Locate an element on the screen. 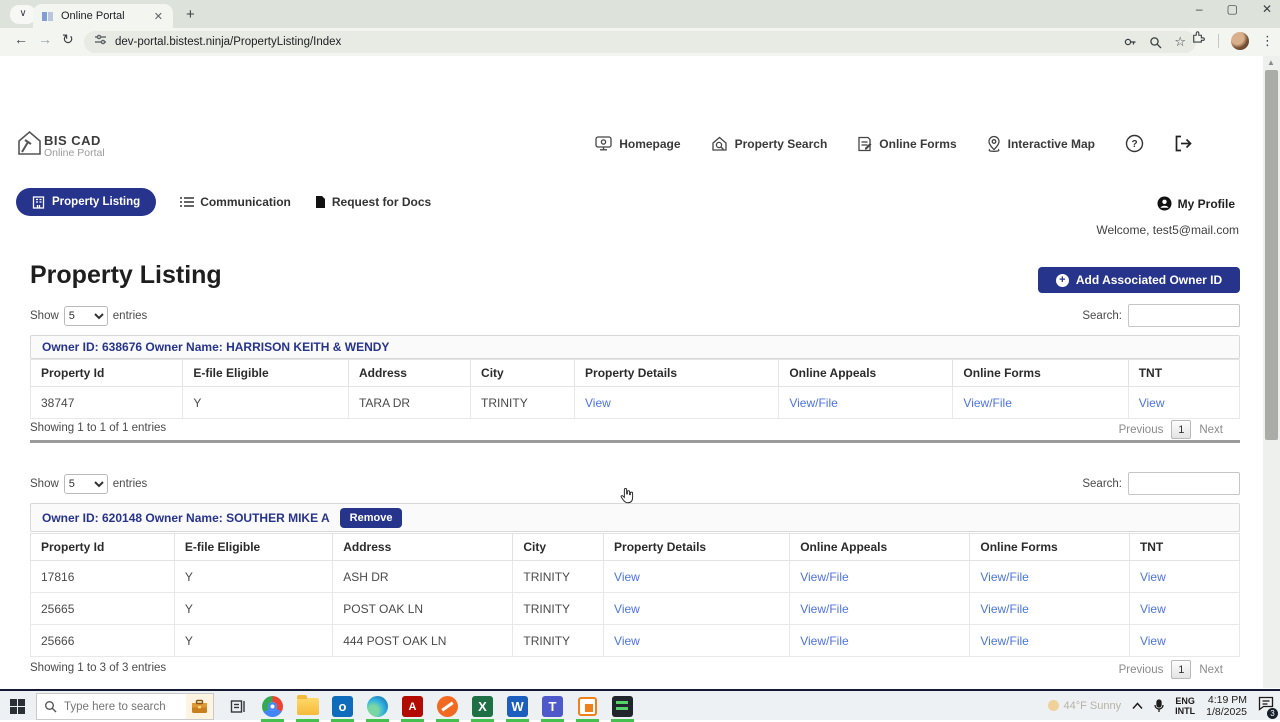 Image resolution: width=1280 pixels, height=722 pixels. table2-search-input is located at coordinates (1184, 483).